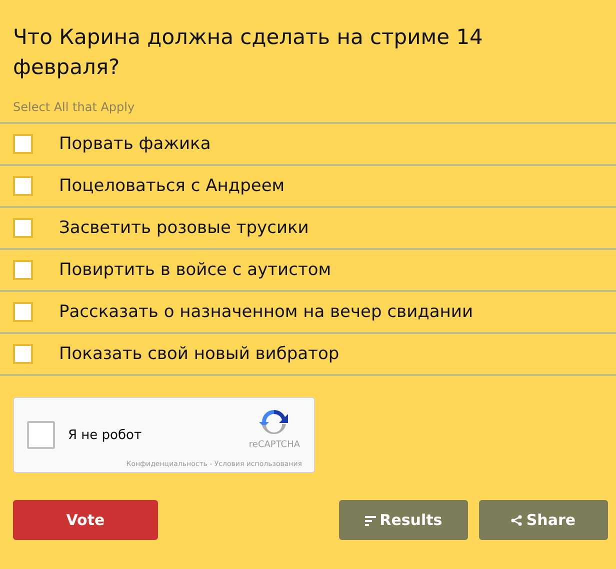  I want to click on captcha-label: Я не робот, so click(105, 435).